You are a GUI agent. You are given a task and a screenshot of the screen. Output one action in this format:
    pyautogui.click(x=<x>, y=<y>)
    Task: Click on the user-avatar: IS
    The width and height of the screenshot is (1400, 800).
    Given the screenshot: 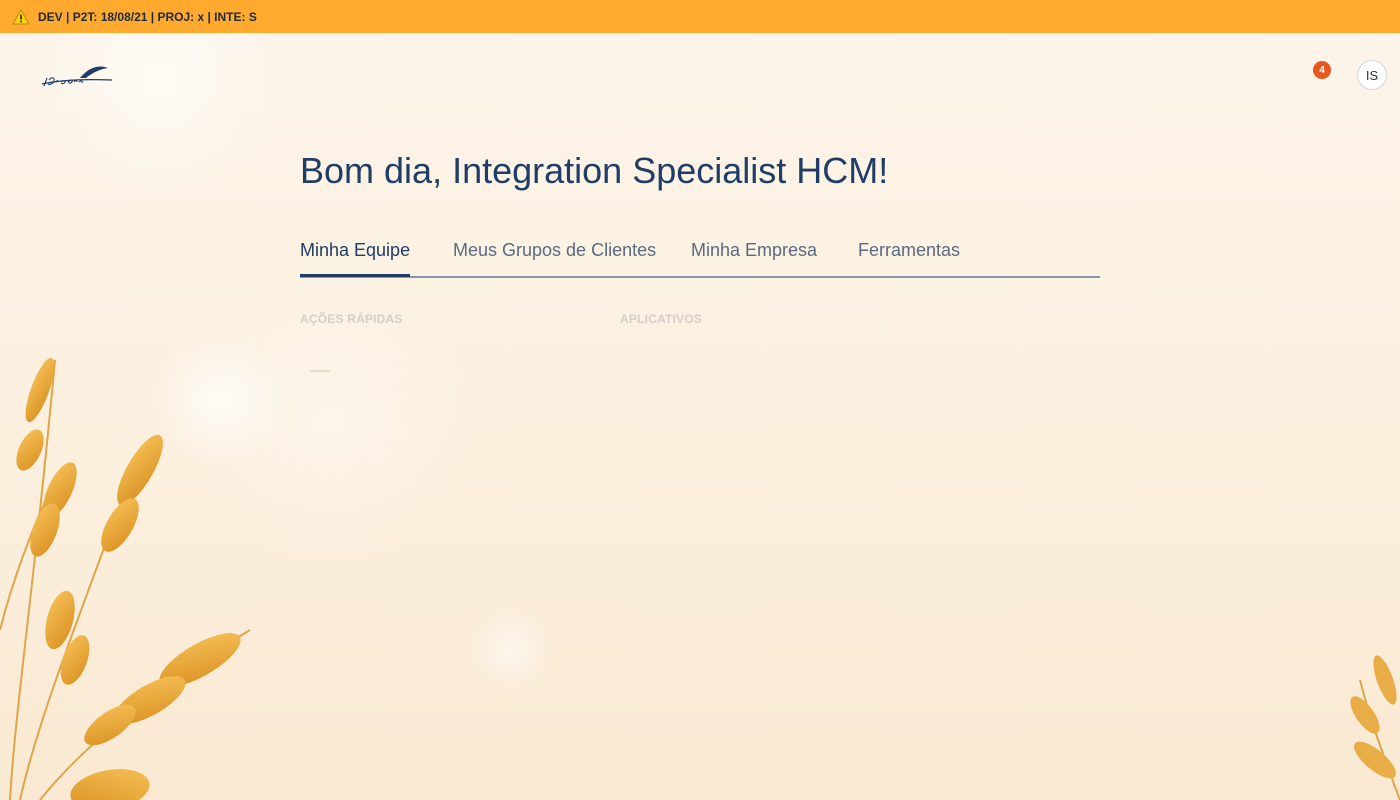 What is the action you would take?
    pyautogui.click(x=1372, y=75)
    